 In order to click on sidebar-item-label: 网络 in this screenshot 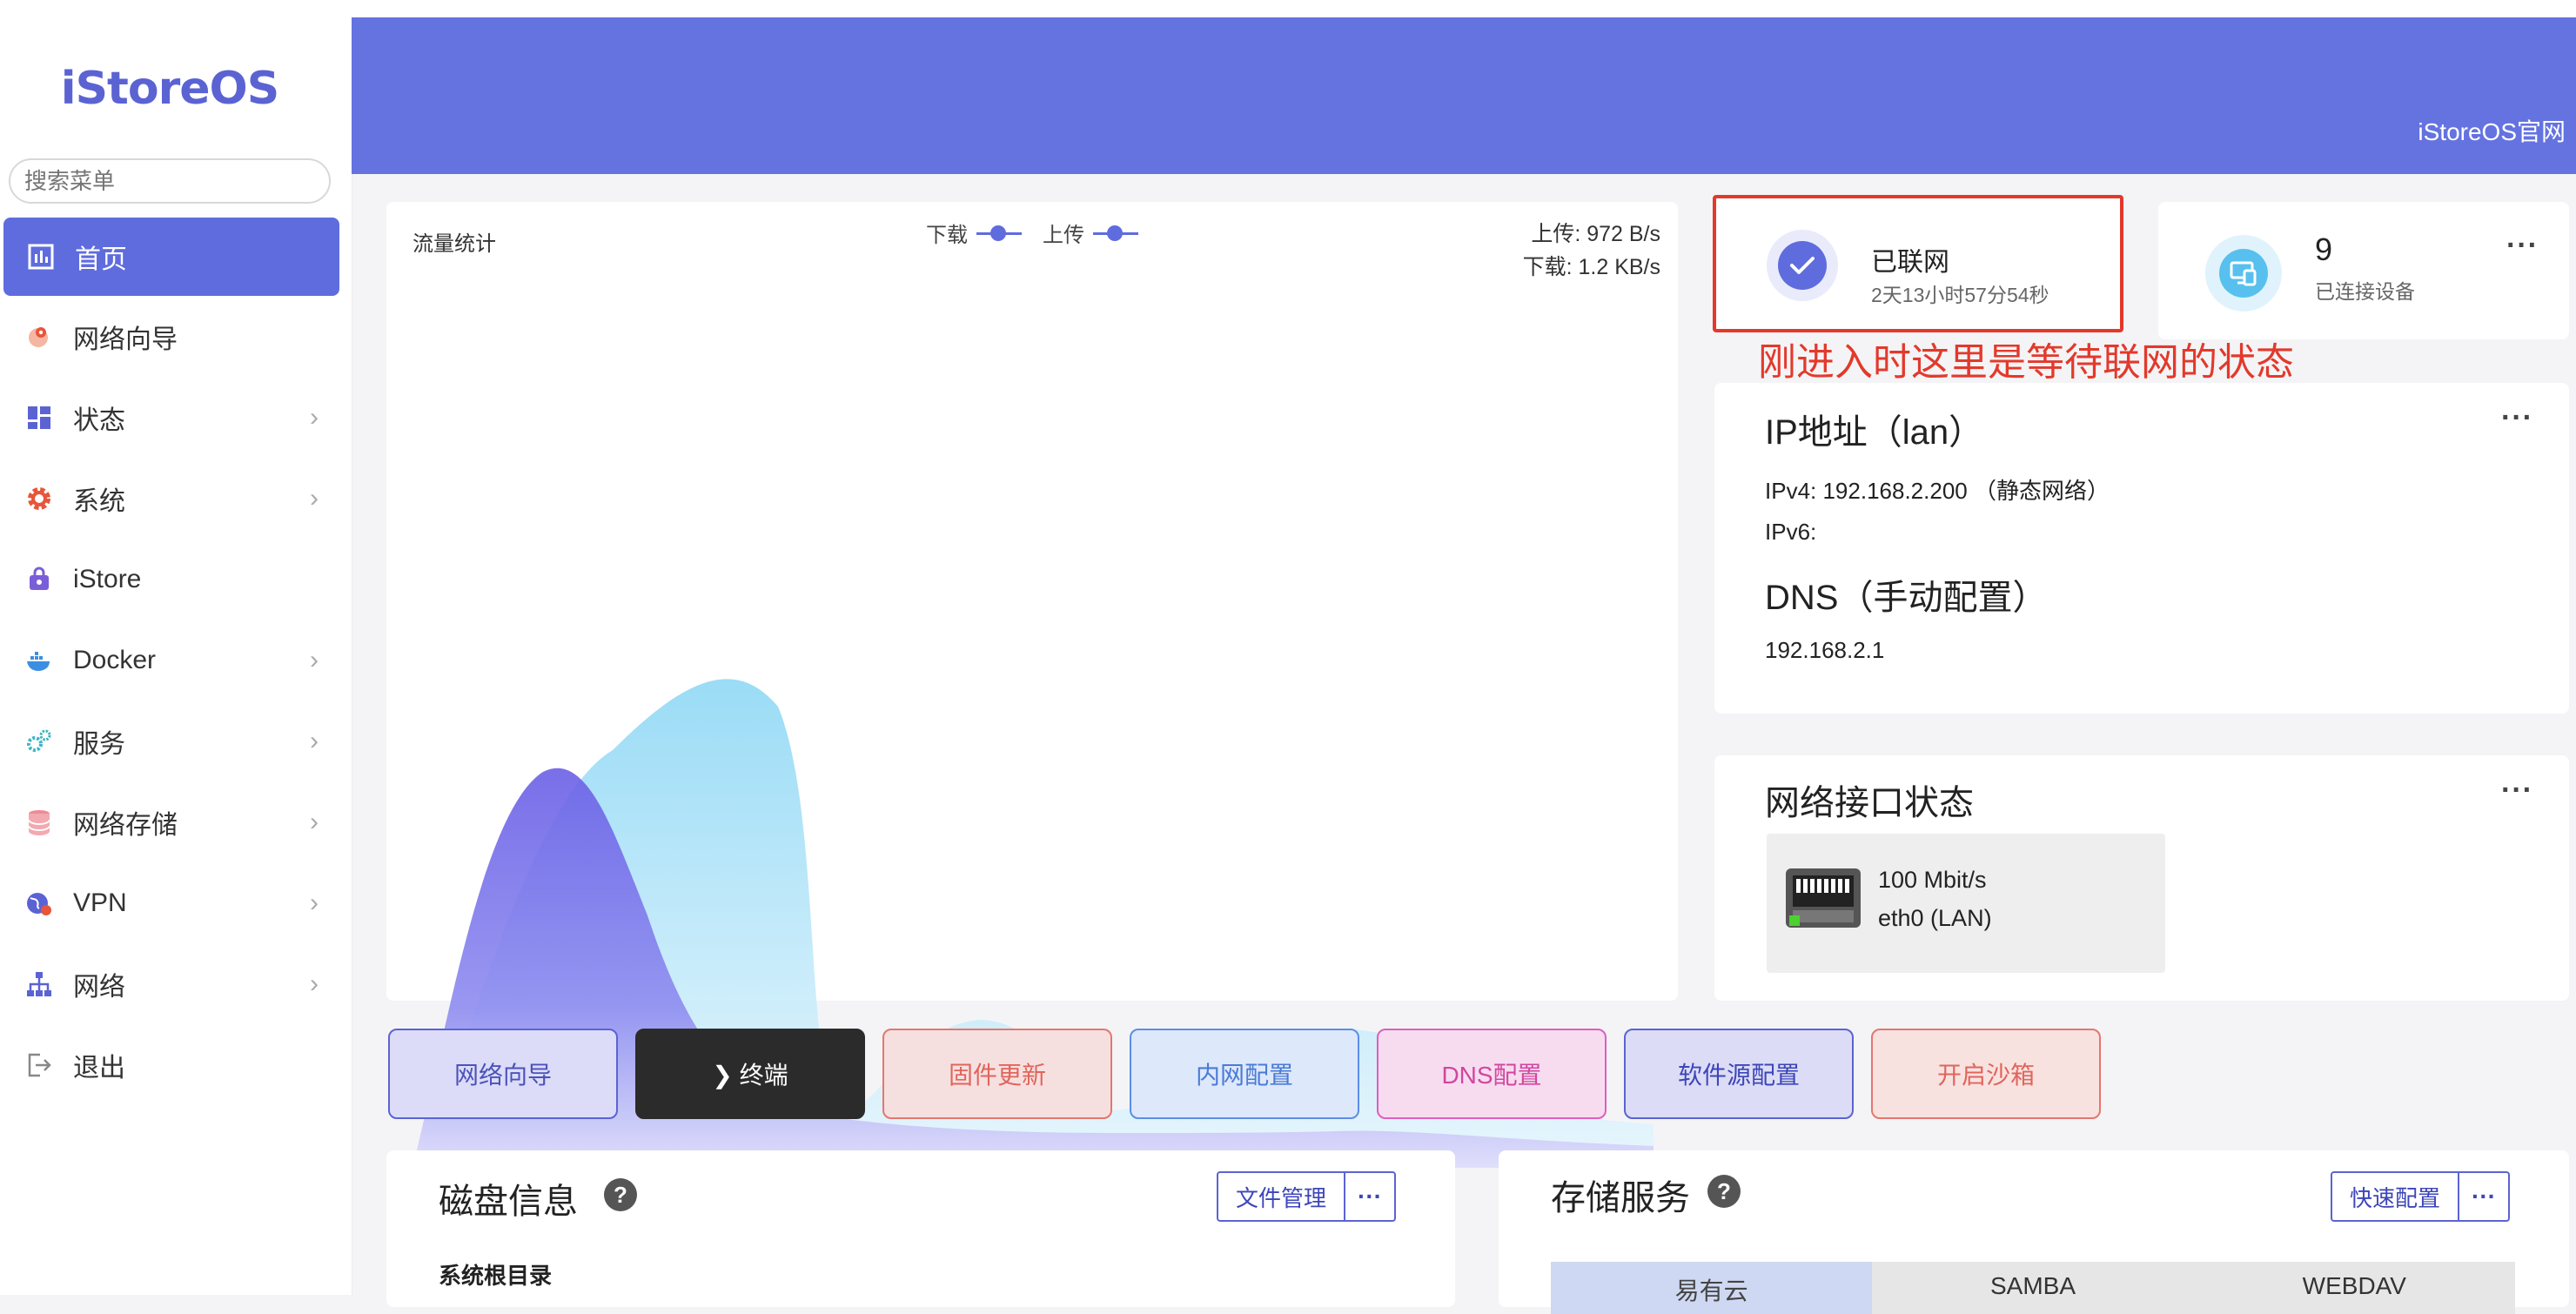, I will do `click(99, 987)`.